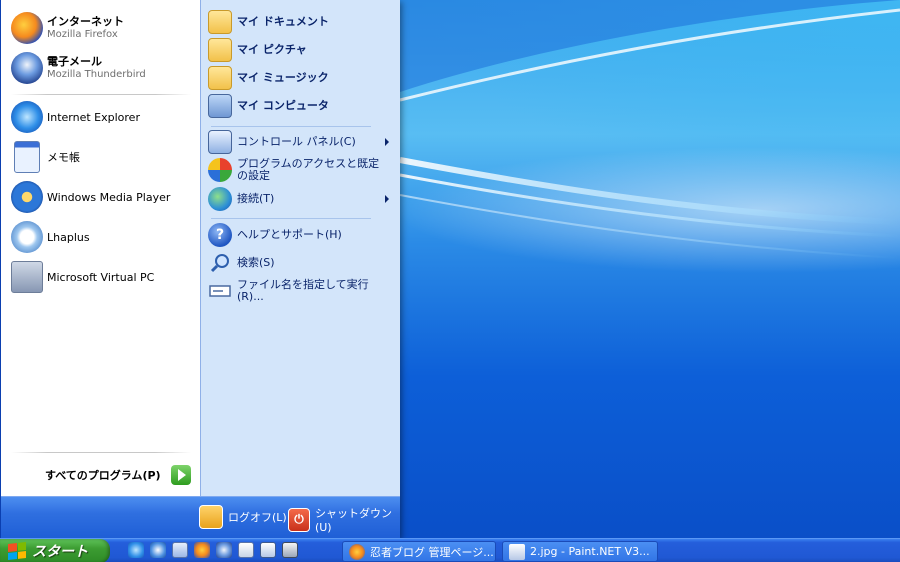  What do you see at coordinates (109, 197) in the screenshot?
I see `recent-item-label: Windows Media Player` at bounding box center [109, 197].